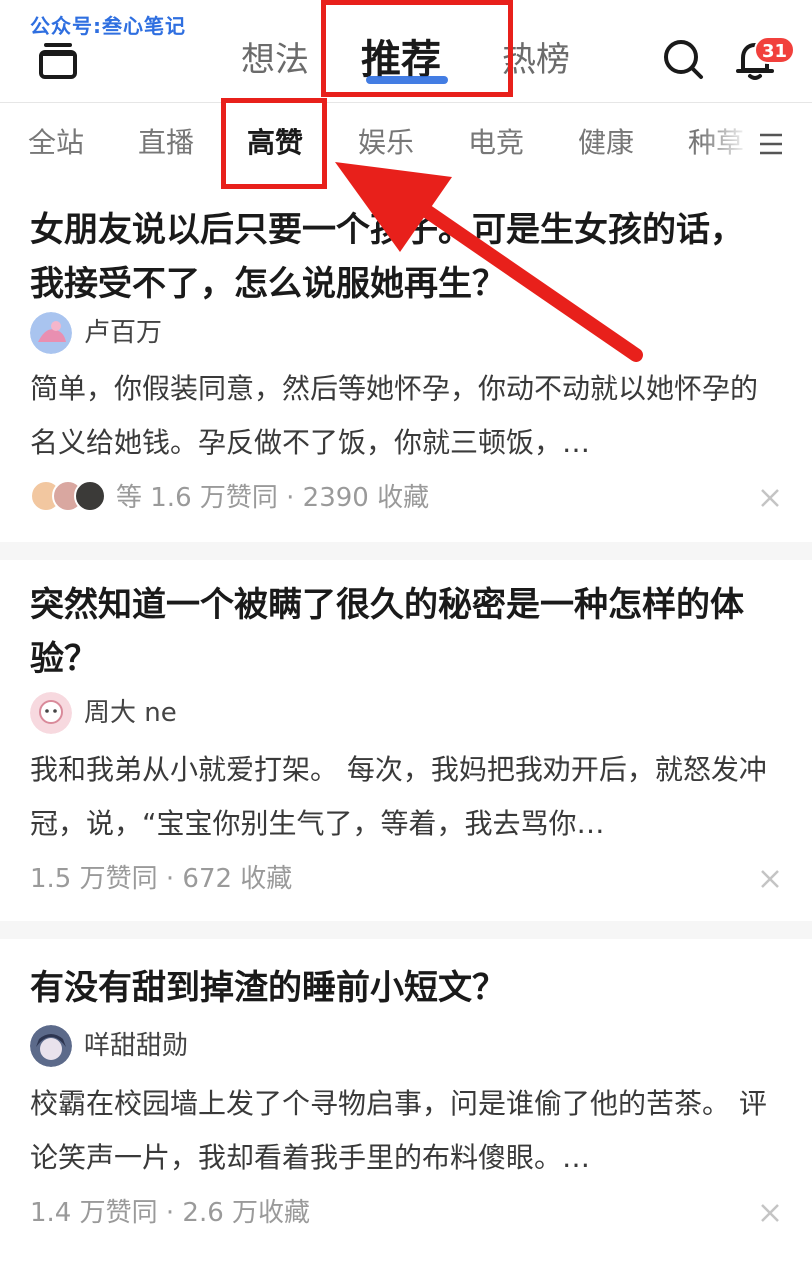 This screenshot has height=1280, width=812. What do you see at coordinates (161, 879) in the screenshot?
I see `vote-and-collect-stats: 1.5 万赞同 · 672 收藏` at bounding box center [161, 879].